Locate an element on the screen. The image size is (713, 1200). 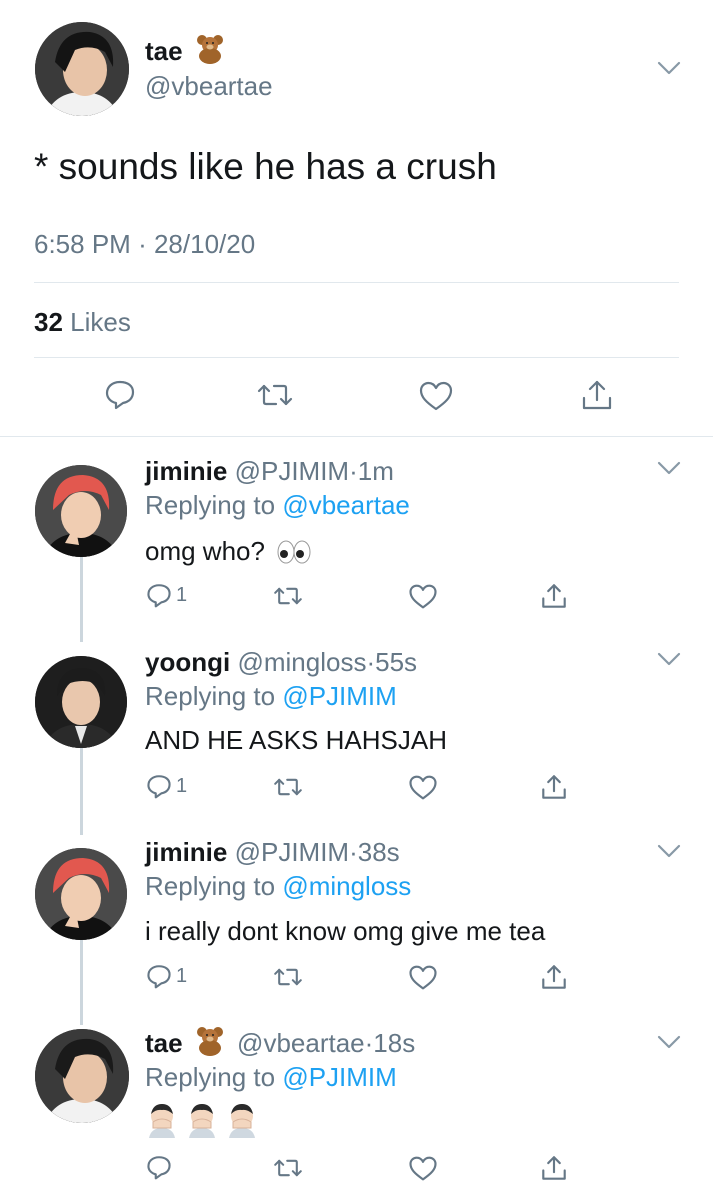
likes-count: 32 is located at coordinates (48, 322).